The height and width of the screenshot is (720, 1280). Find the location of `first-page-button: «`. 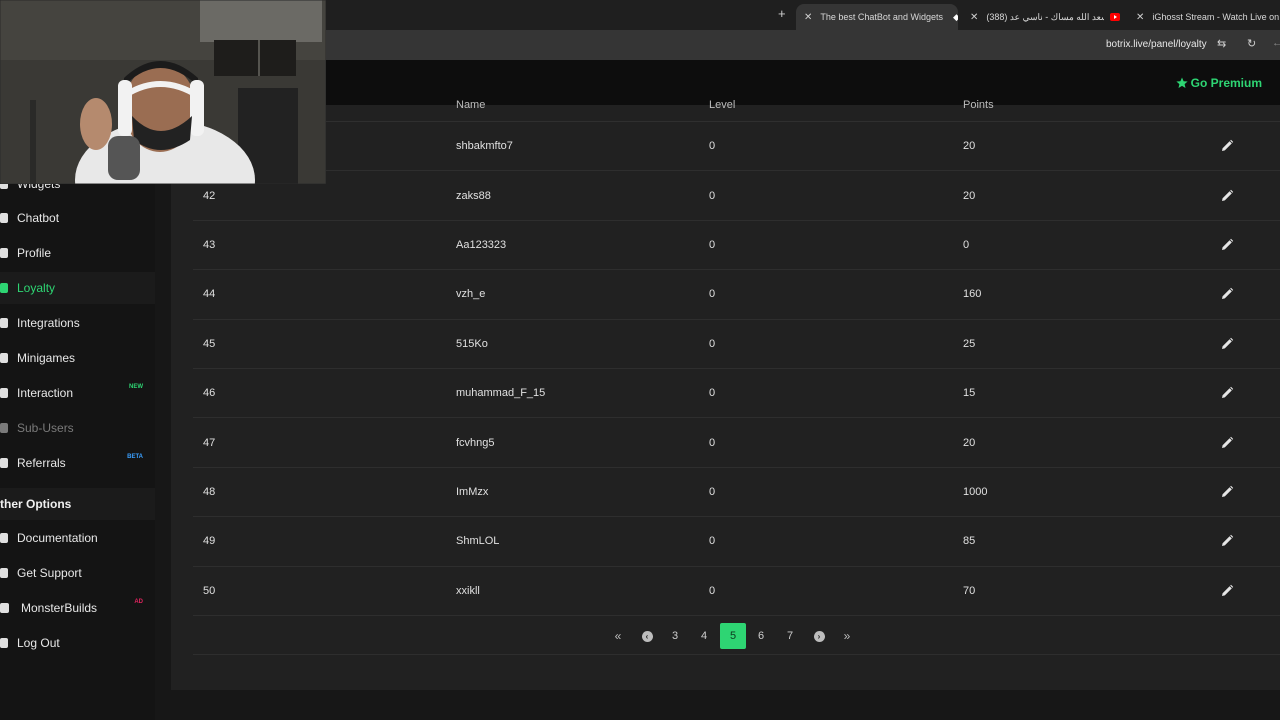

first-page-button: « is located at coordinates (618, 636).